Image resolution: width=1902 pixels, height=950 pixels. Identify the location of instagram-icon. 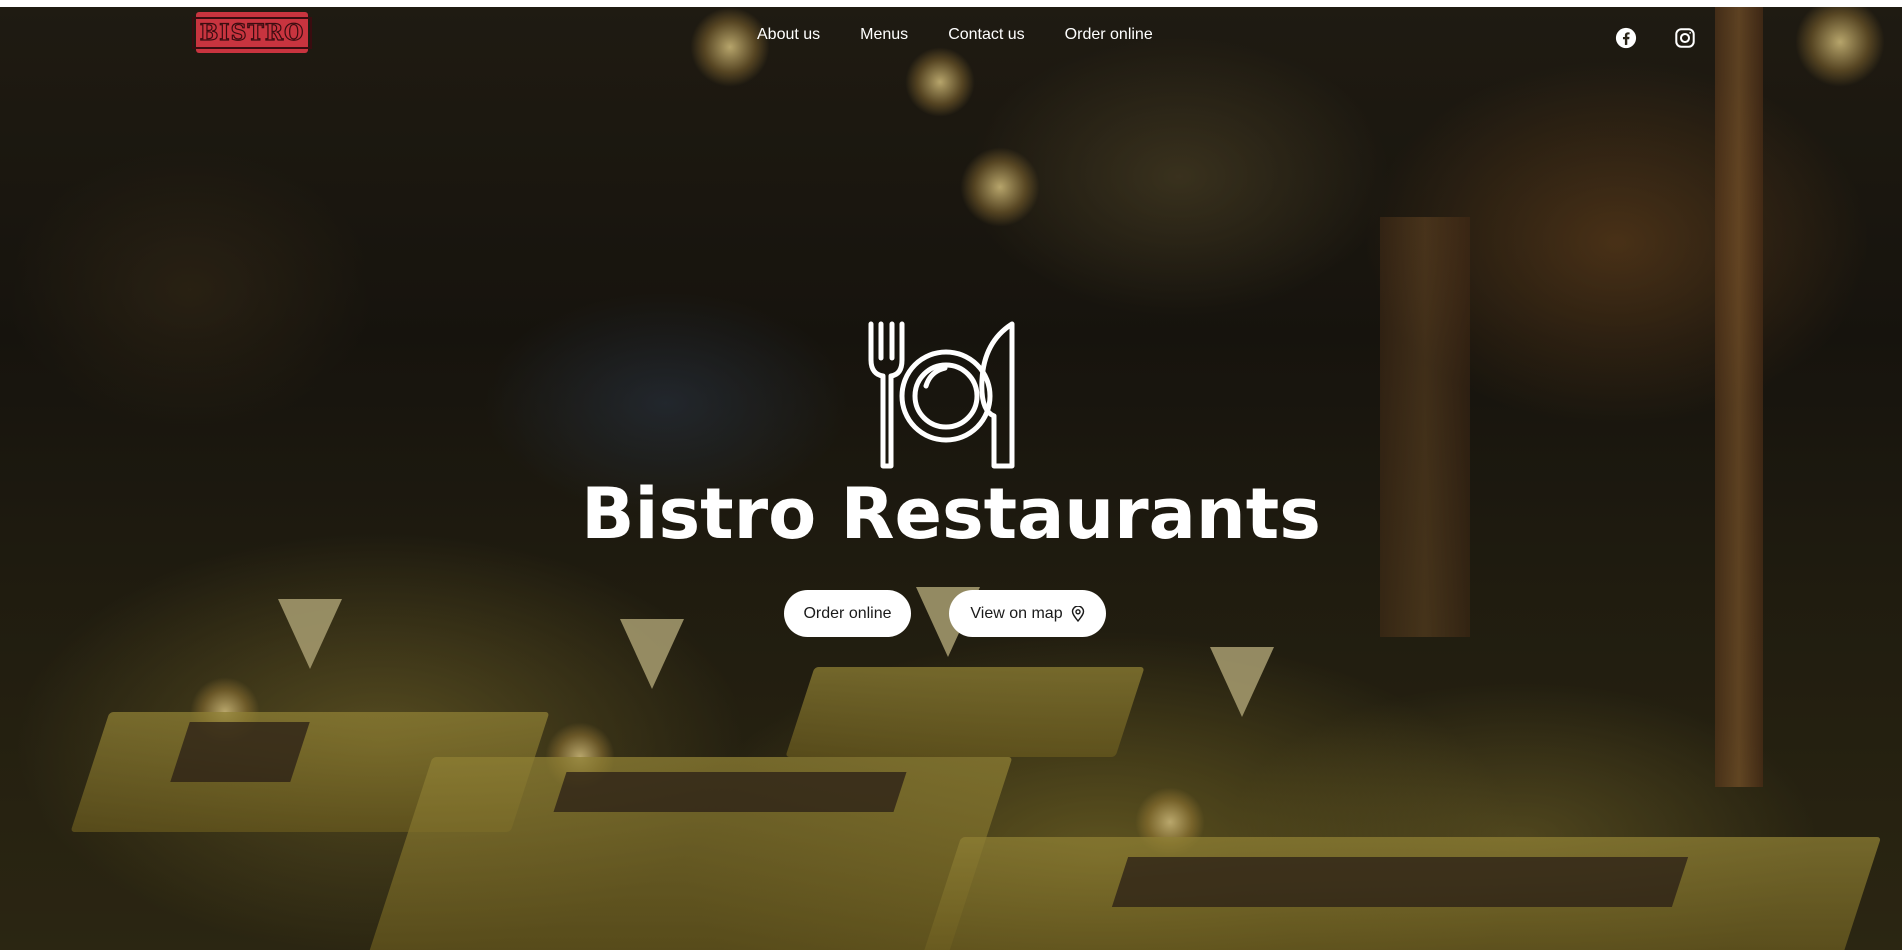
(1685, 38).